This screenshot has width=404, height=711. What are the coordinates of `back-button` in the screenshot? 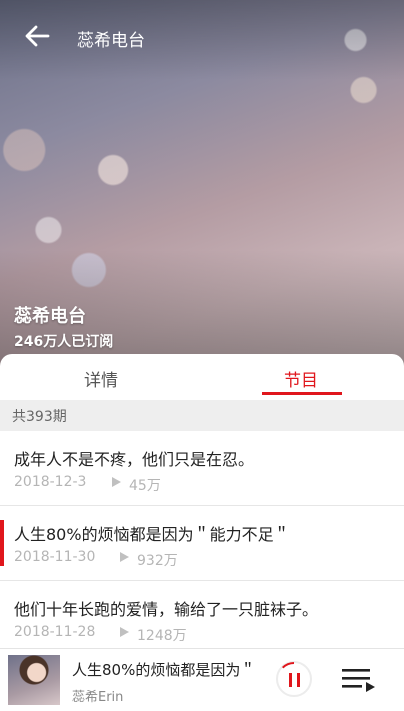 It's located at (37, 36).